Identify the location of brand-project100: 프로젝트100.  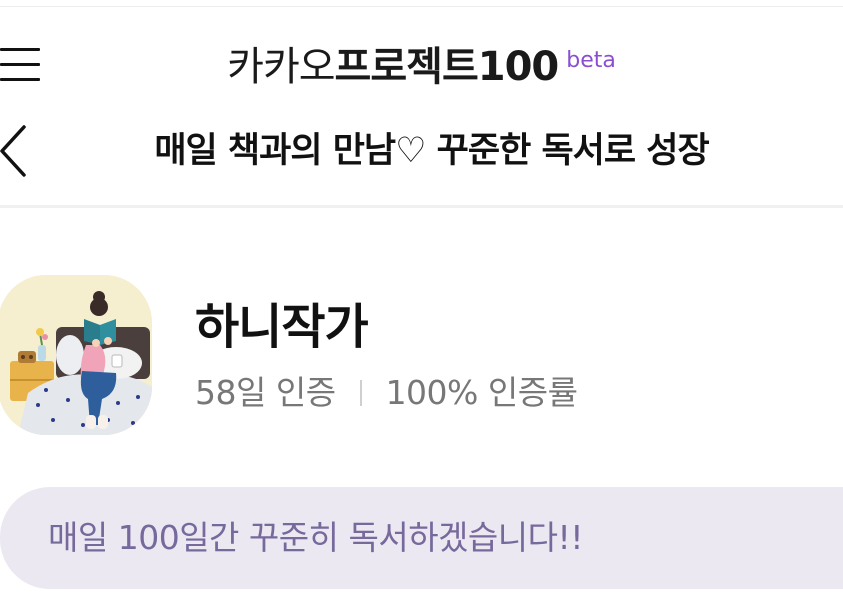
(447, 67).